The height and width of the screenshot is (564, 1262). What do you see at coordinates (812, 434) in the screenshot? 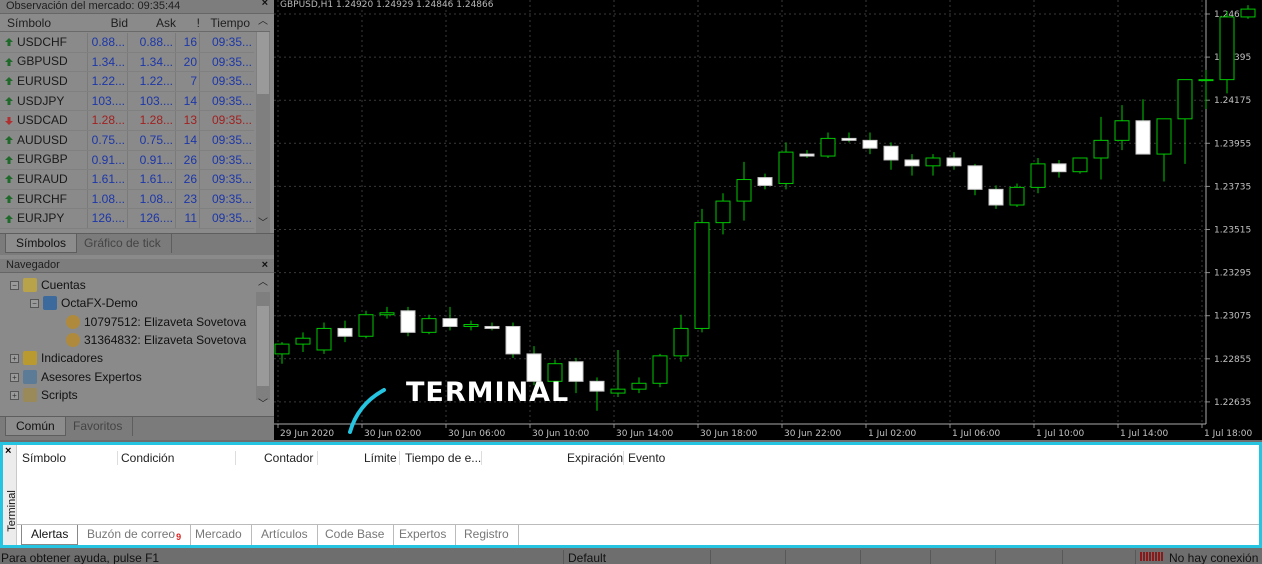
I see `time-label: 30 Jun 22:00` at bounding box center [812, 434].